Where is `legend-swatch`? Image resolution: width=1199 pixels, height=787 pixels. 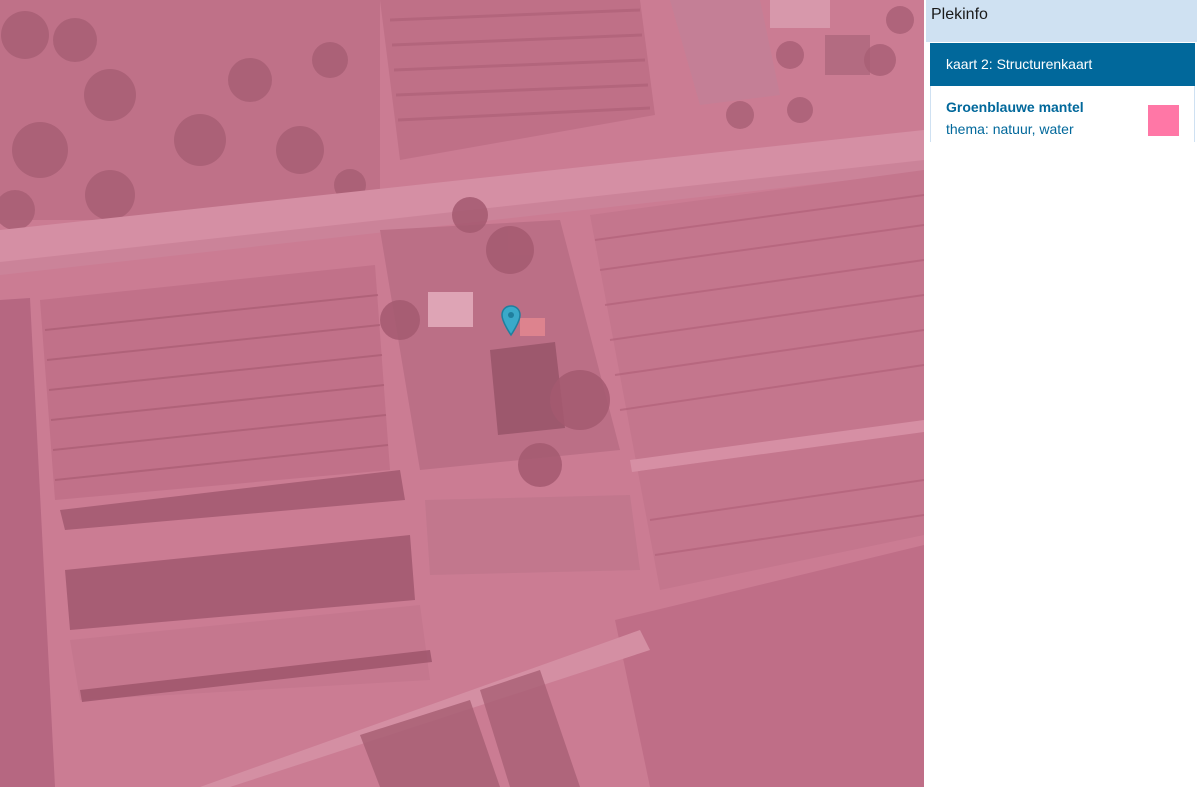
legend-swatch is located at coordinates (1163, 120).